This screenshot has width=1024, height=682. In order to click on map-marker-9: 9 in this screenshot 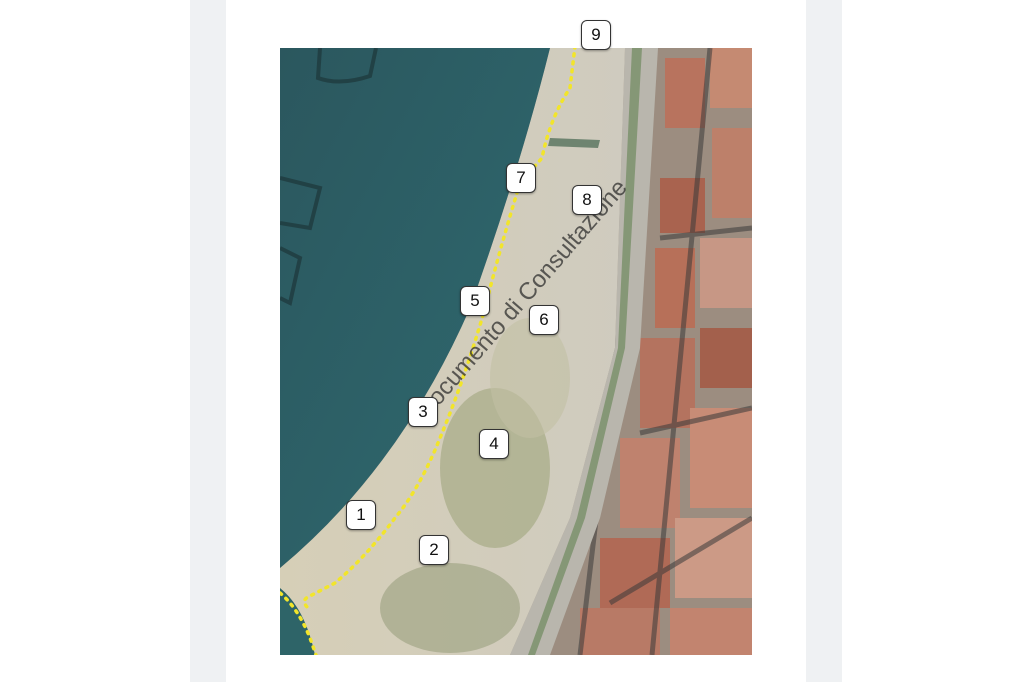, I will do `click(596, 35)`.